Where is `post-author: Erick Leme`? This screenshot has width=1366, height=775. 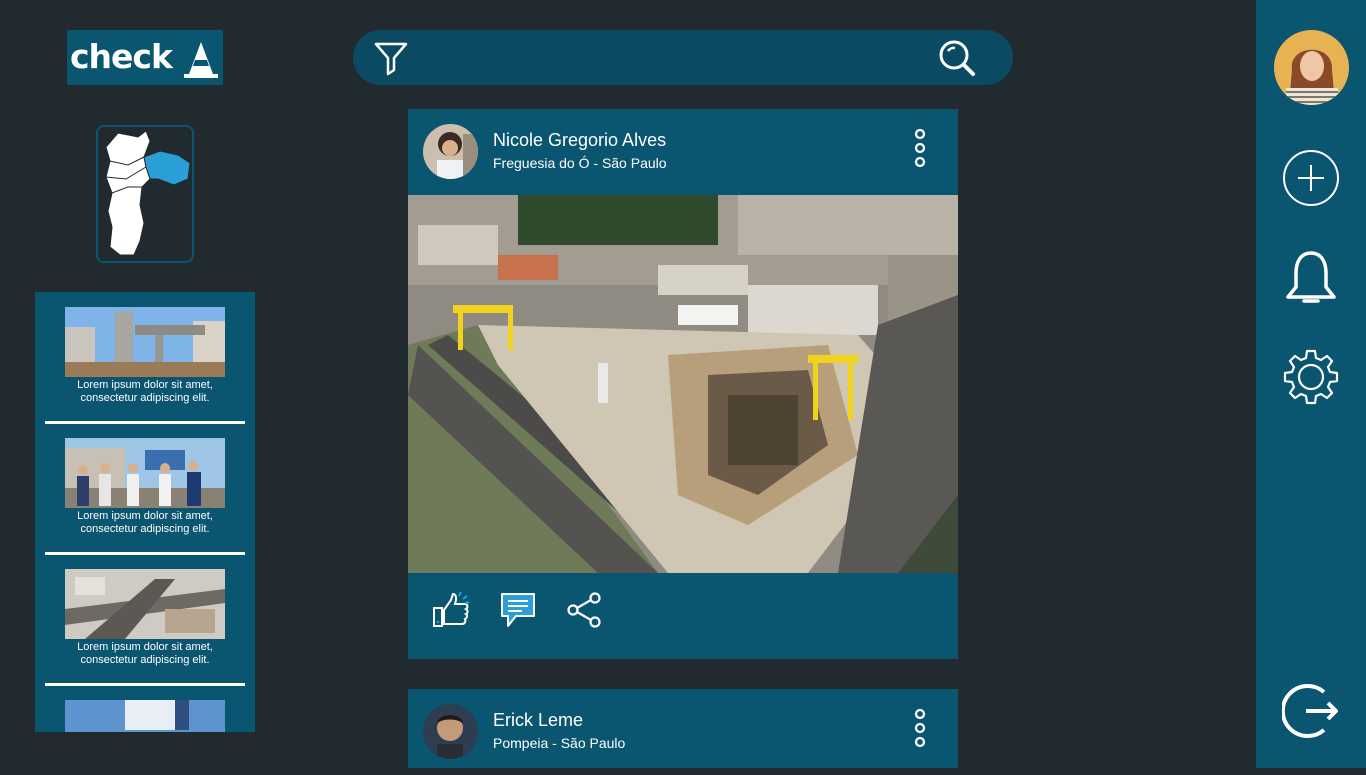
post-author: Erick Leme is located at coordinates (538, 720).